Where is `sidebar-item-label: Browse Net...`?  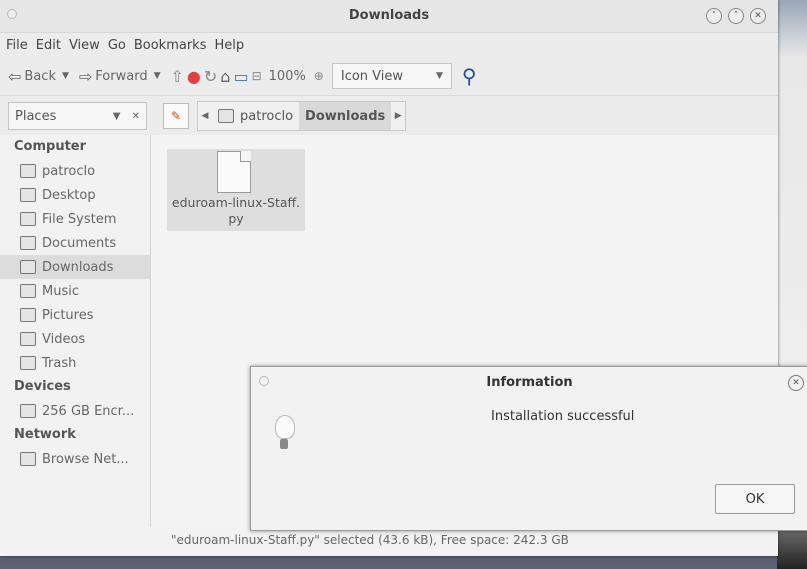 sidebar-item-label: Browse Net... is located at coordinates (85, 459).